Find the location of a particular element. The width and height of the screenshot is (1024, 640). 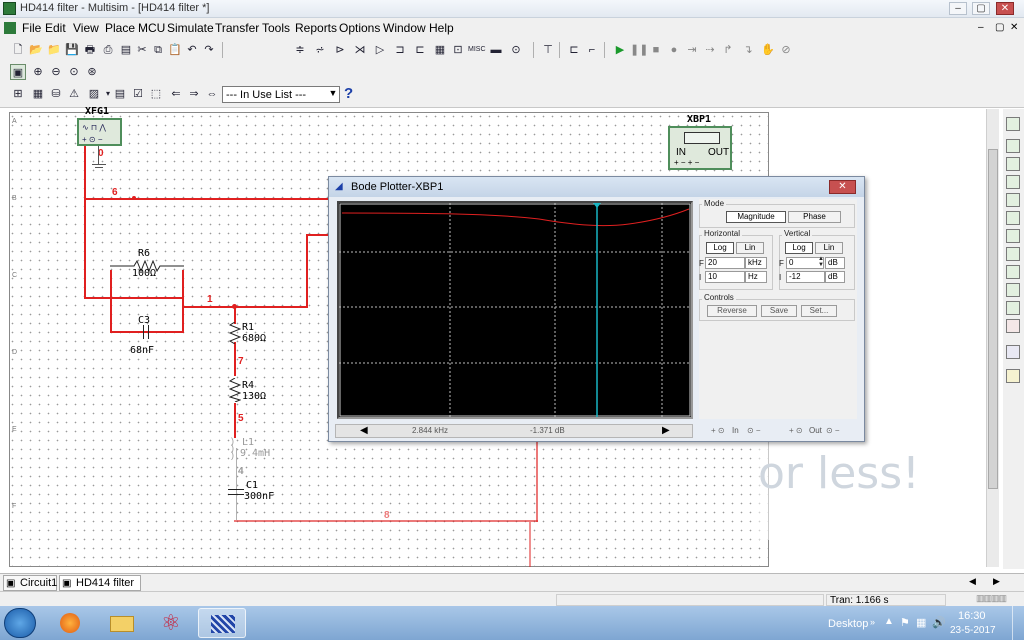

paste-icon: 📋 is located at coordinates (175, 50).